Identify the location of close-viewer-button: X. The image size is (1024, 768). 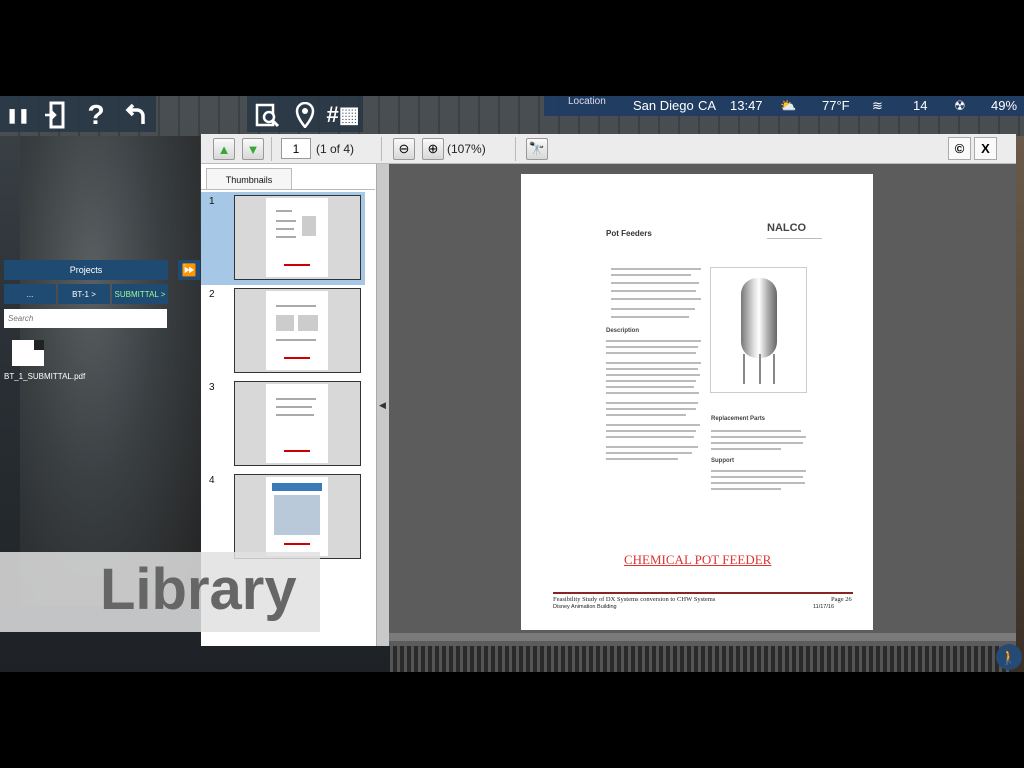
(985, 148).